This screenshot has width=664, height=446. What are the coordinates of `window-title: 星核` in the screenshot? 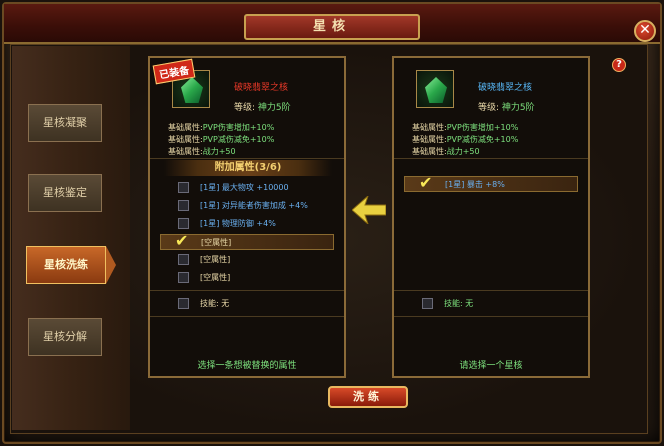 It's located at (332, 27).